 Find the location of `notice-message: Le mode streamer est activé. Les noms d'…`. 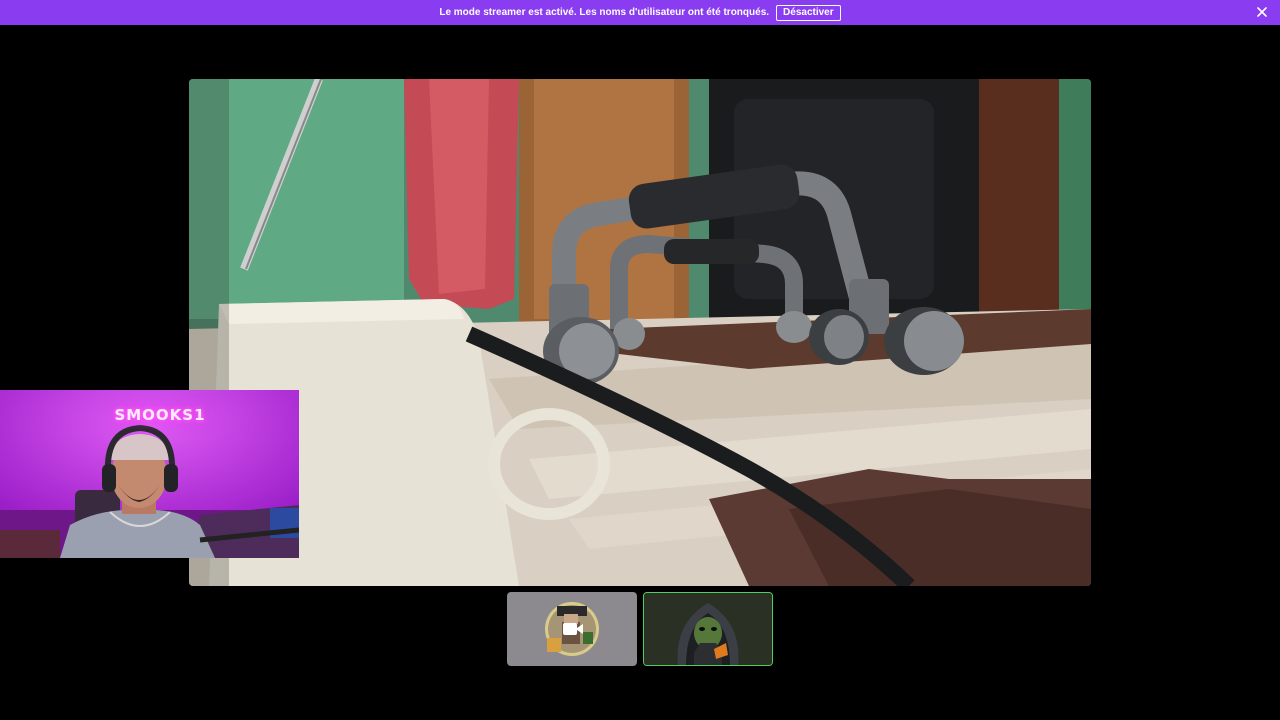

notice-message: Le mode streamer est activé. Les noms d'… is located at coordinates (604, 12).